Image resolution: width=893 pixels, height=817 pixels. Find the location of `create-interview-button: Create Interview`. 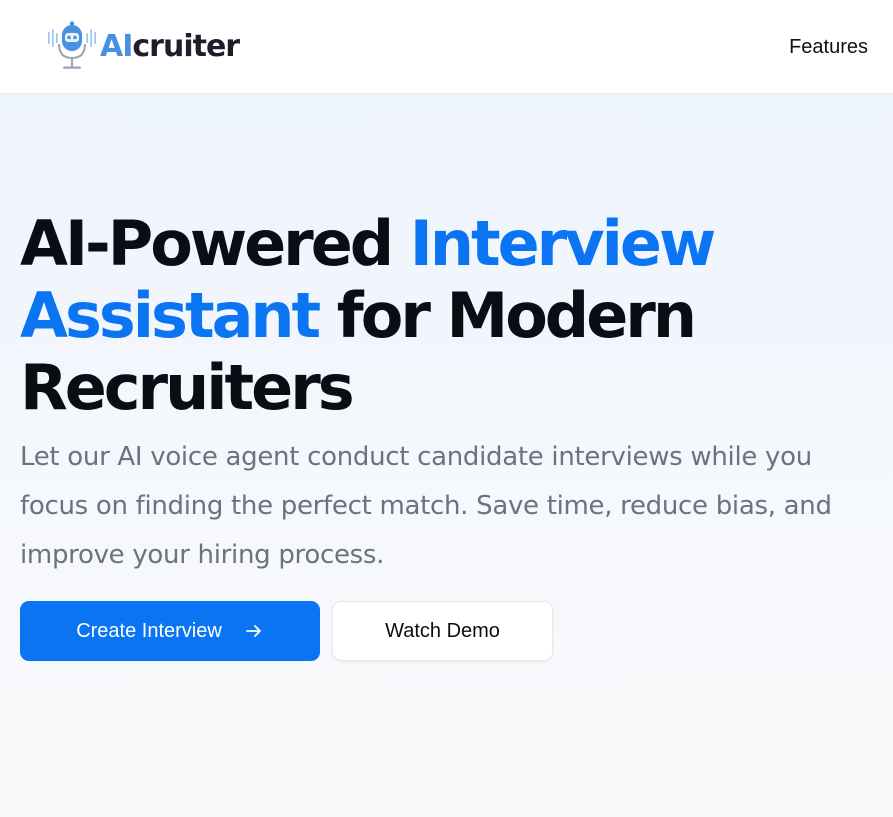

create-interview-button: Create Interview is located at coordinates (170, 631).